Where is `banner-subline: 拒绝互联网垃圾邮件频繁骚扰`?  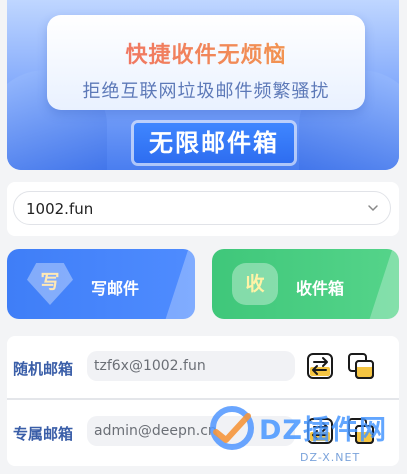
banner-subline: 拒绝互联网垃圾邮件频繁骚扰 is located at coordinates (206, 91).